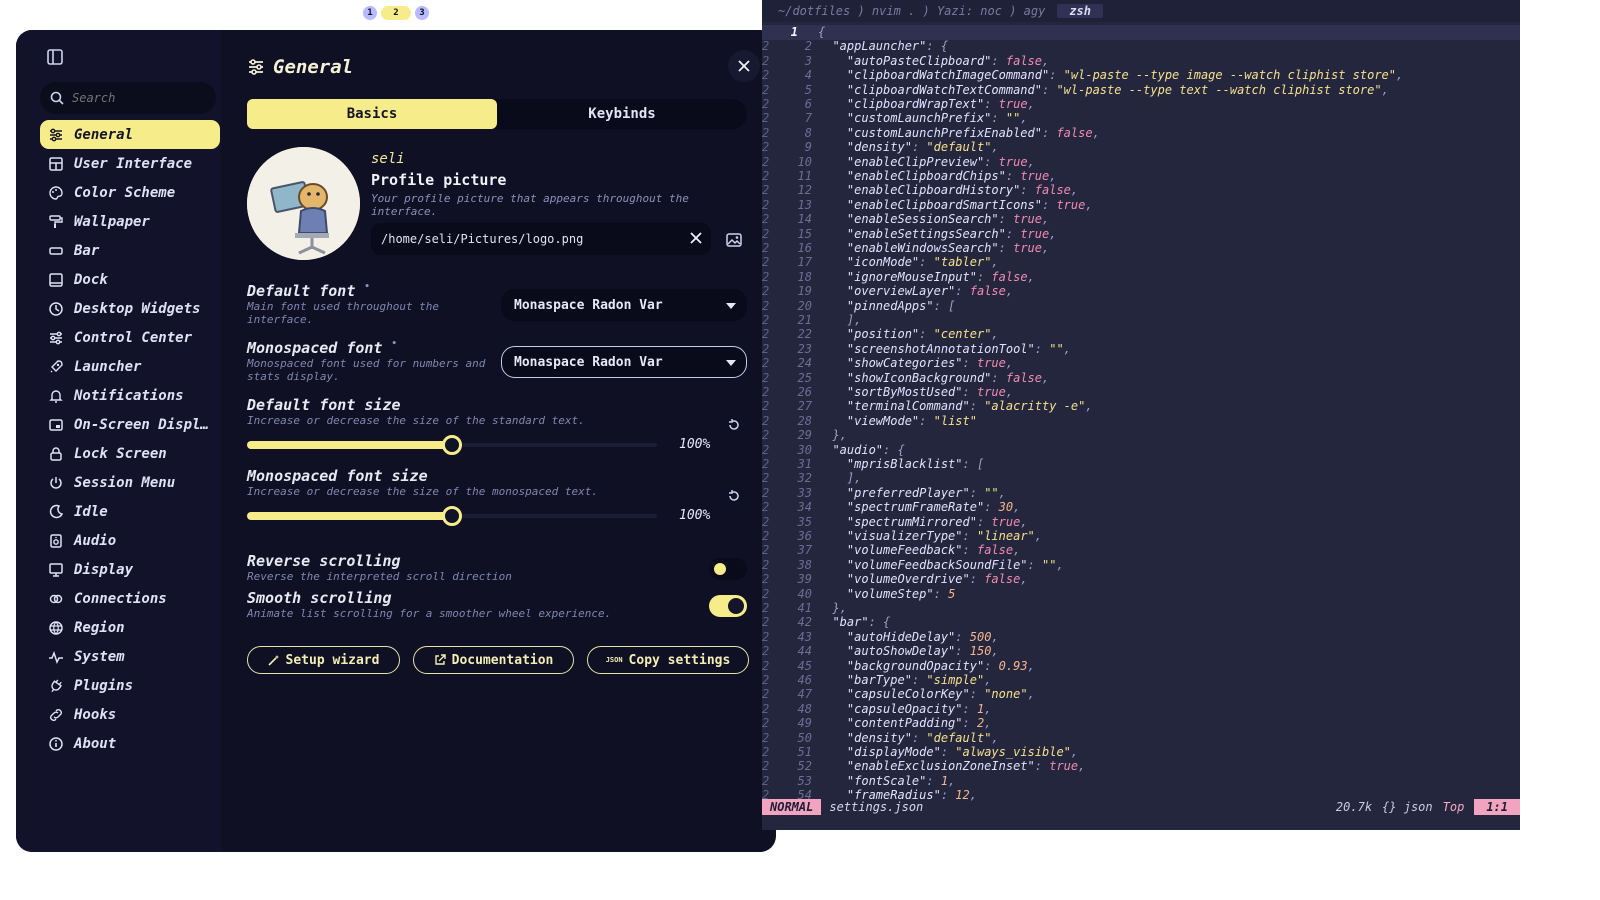 This screenshot has height=900, width=1600. I want to click on reverse-scroll-toggle, so click(728, 569).